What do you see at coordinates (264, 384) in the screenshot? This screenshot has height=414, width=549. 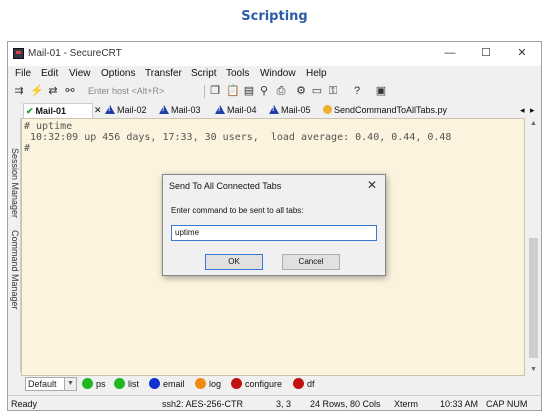 I see `button-label: configure` at bounding box center [264, 384].